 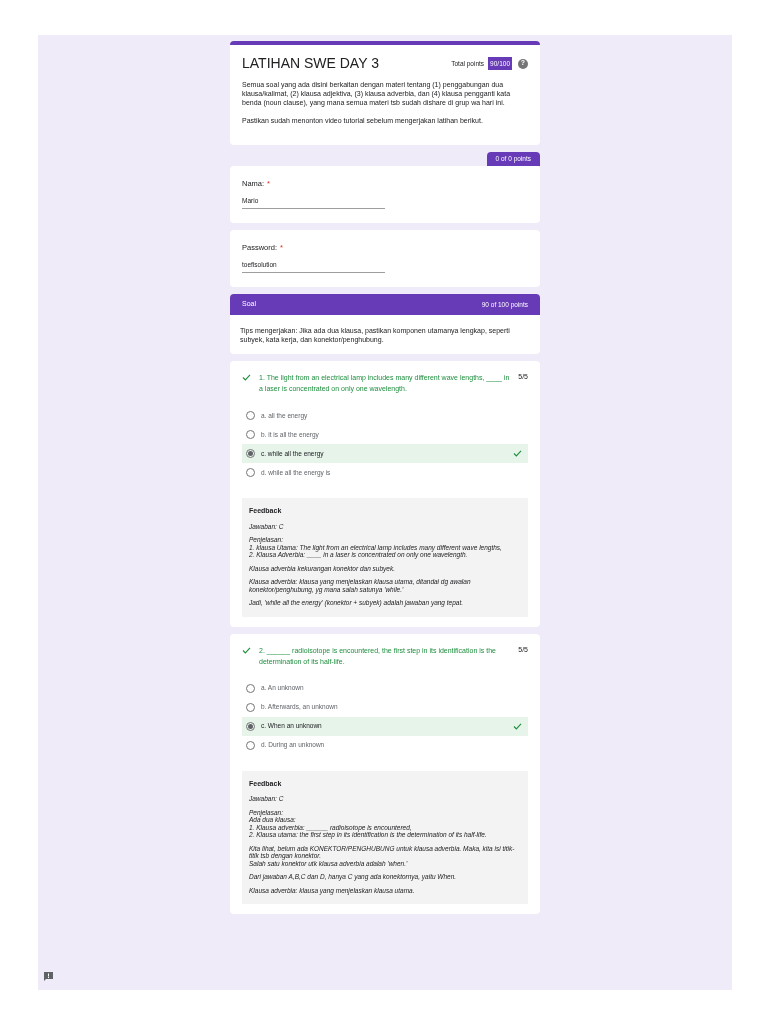 What do you see at coordinates (311, 63) in the screenshot?
I see `form-title: LATIHAN SWE DAY 3` at bounding box center [311, 63].